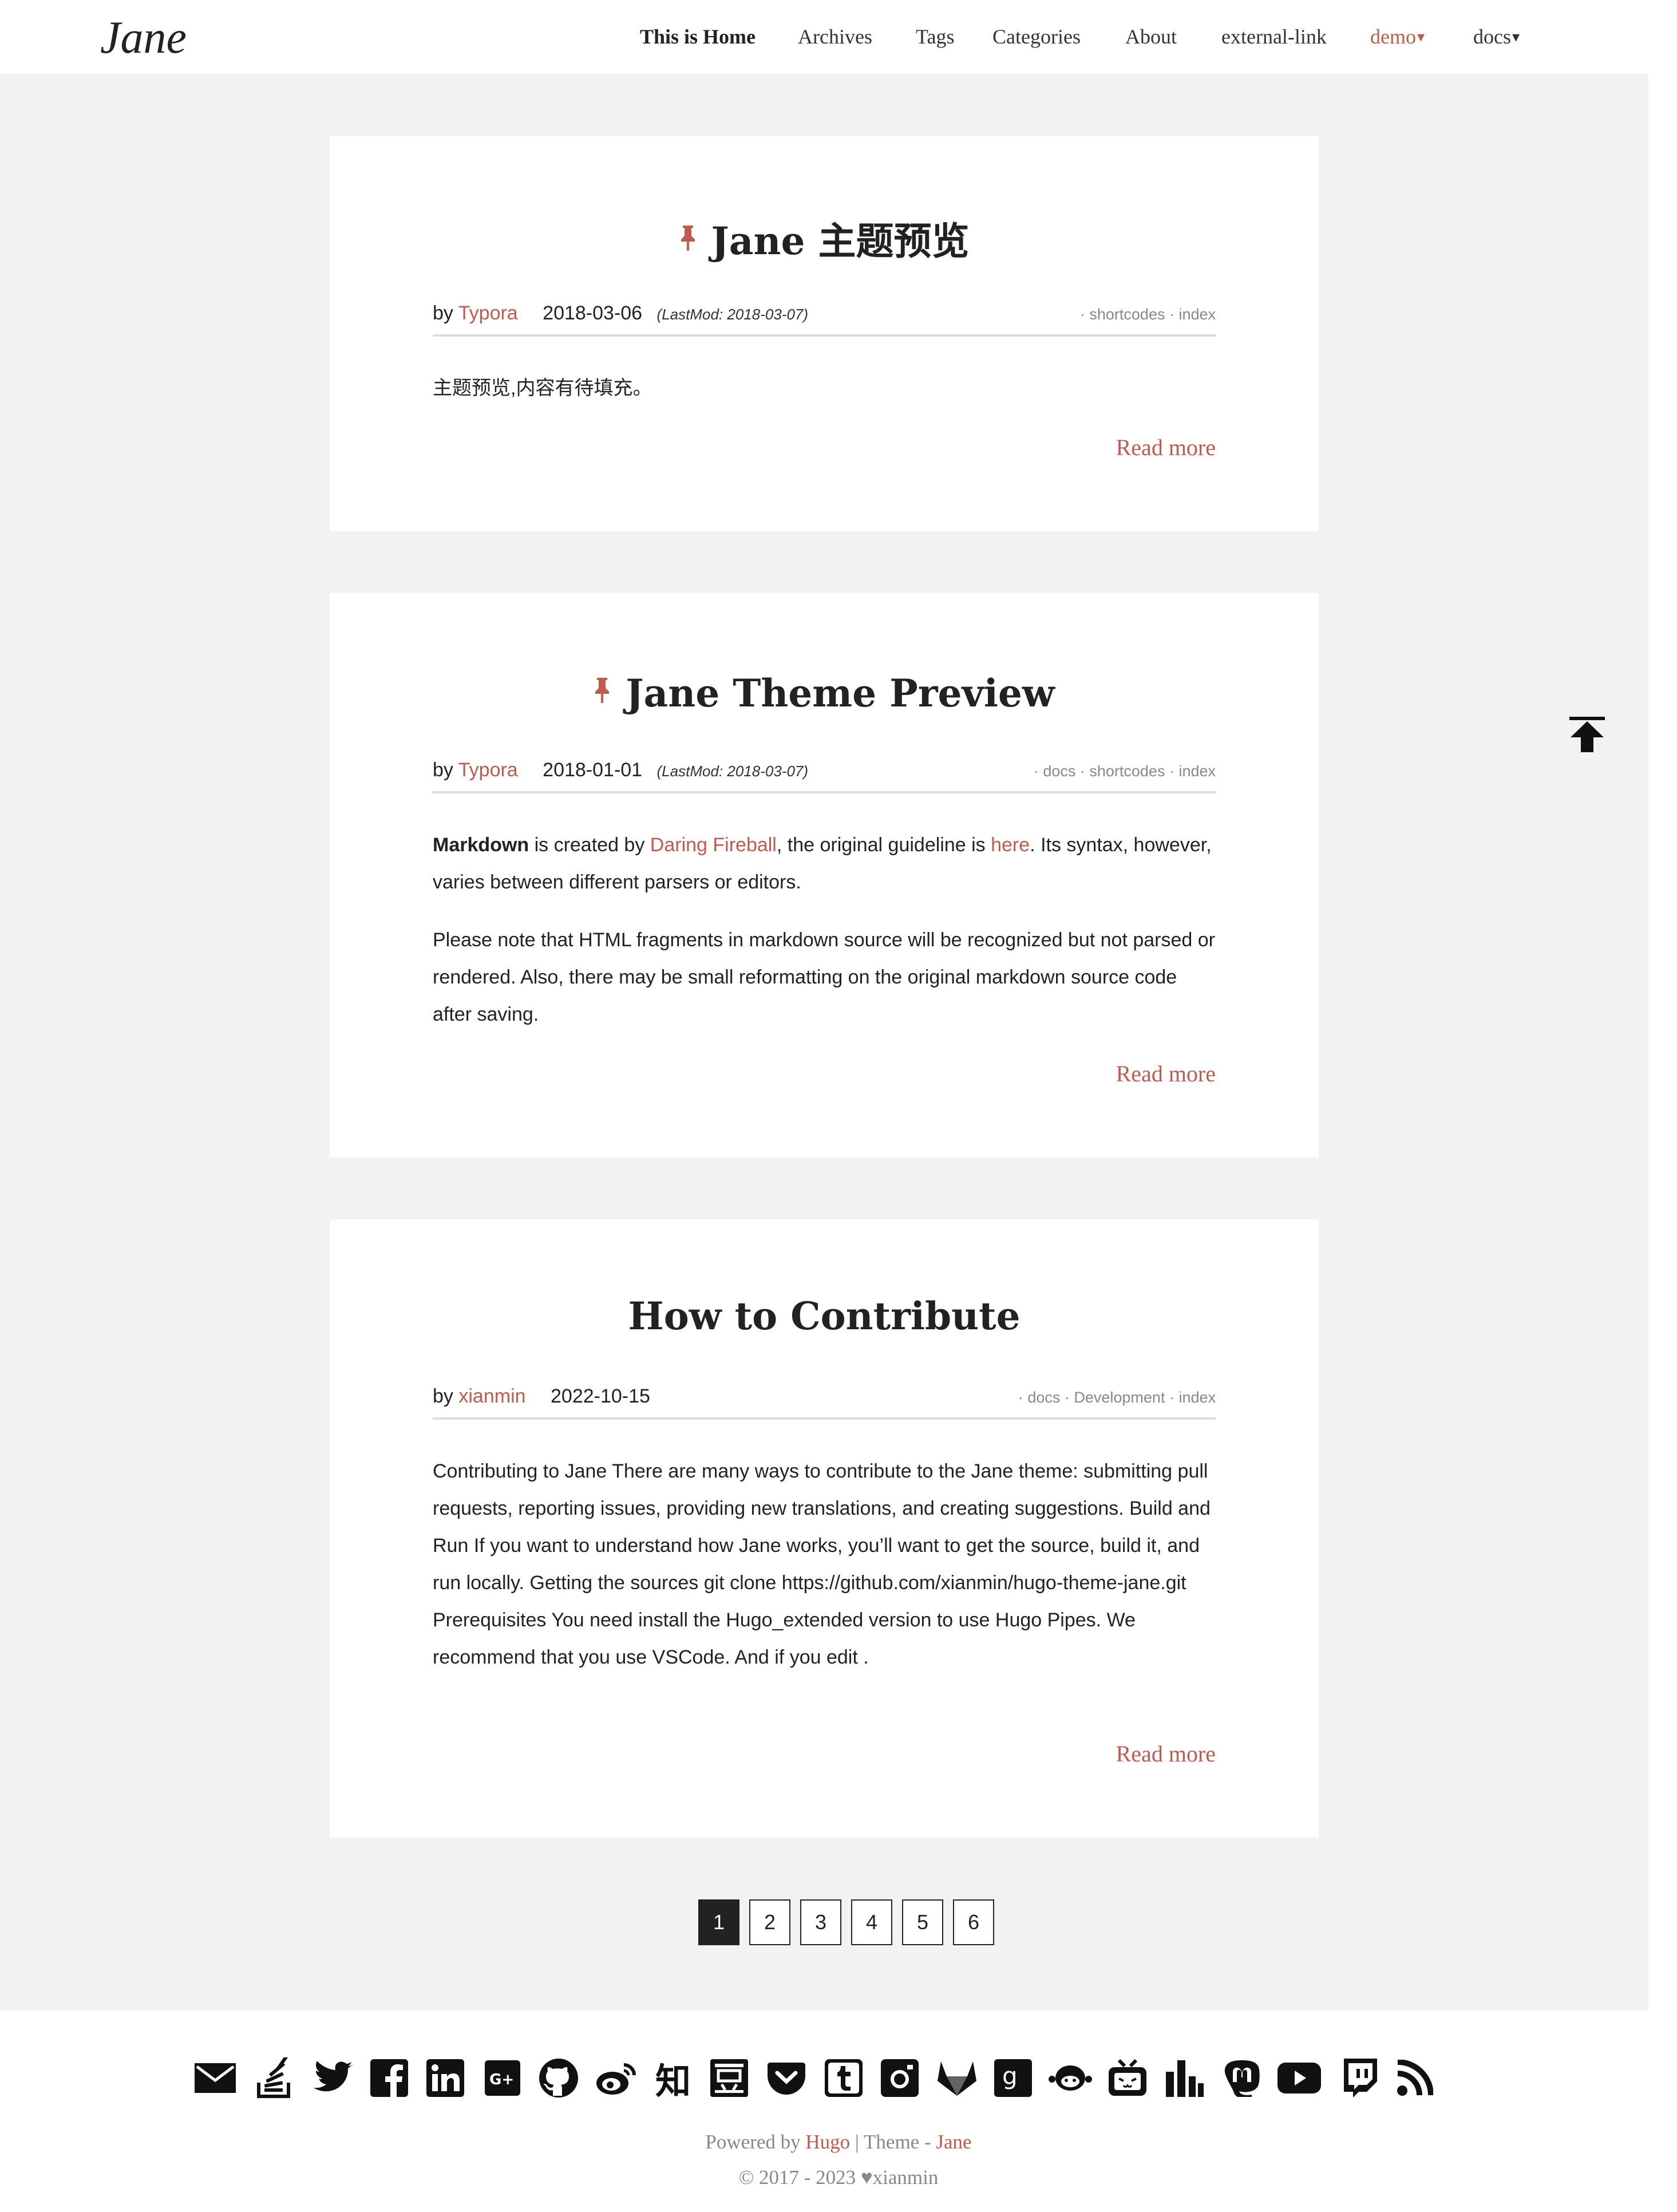  Describe the element at coordinates (1151, 36) in the screenshot. I see `nav-item-about: About` at that location.